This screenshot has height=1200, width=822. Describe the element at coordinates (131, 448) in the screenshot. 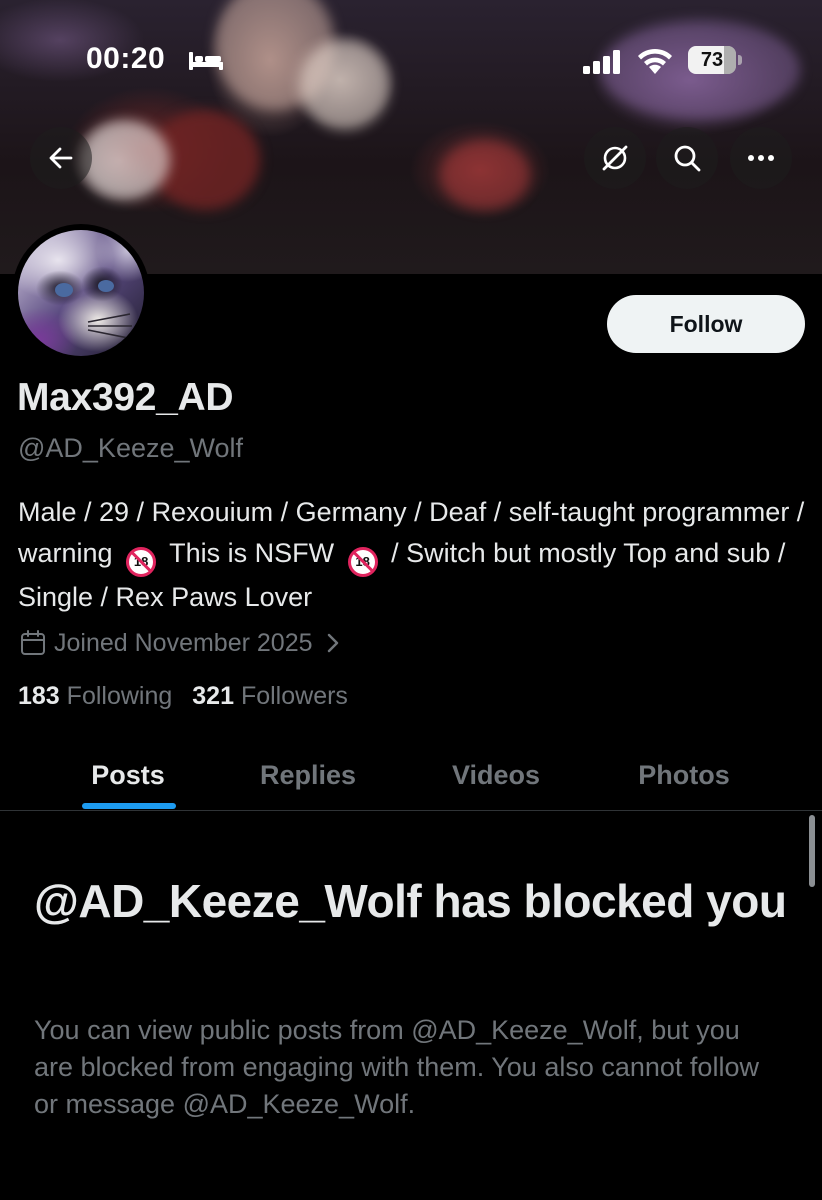

I see `user-handle: @AD_Keeze_Wolf` at that location.